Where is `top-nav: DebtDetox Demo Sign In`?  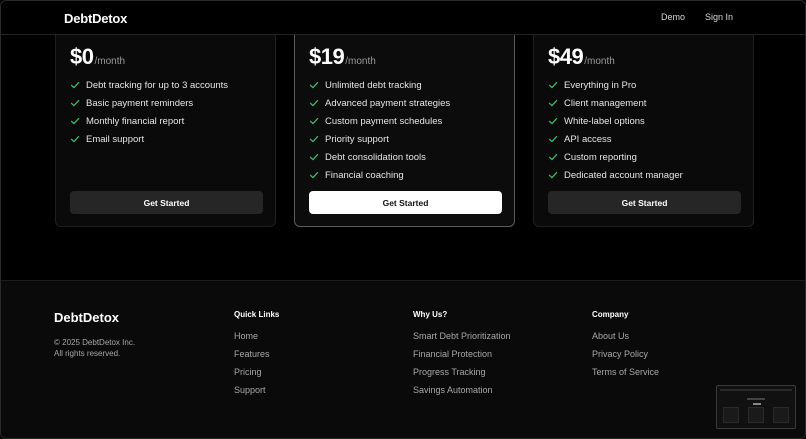 top-nav: DebtDetox Demo Sign In is located at coordinates (403, 18).